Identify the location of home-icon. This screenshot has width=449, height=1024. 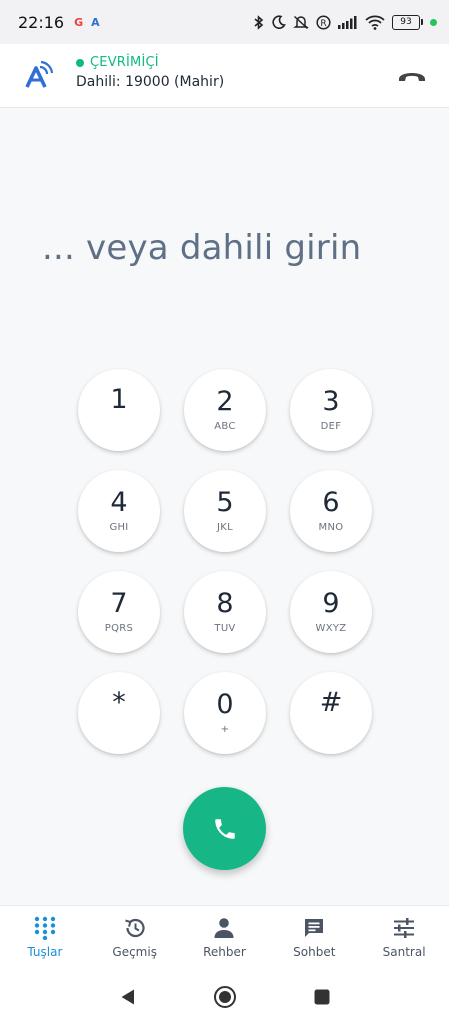
(225, 997).